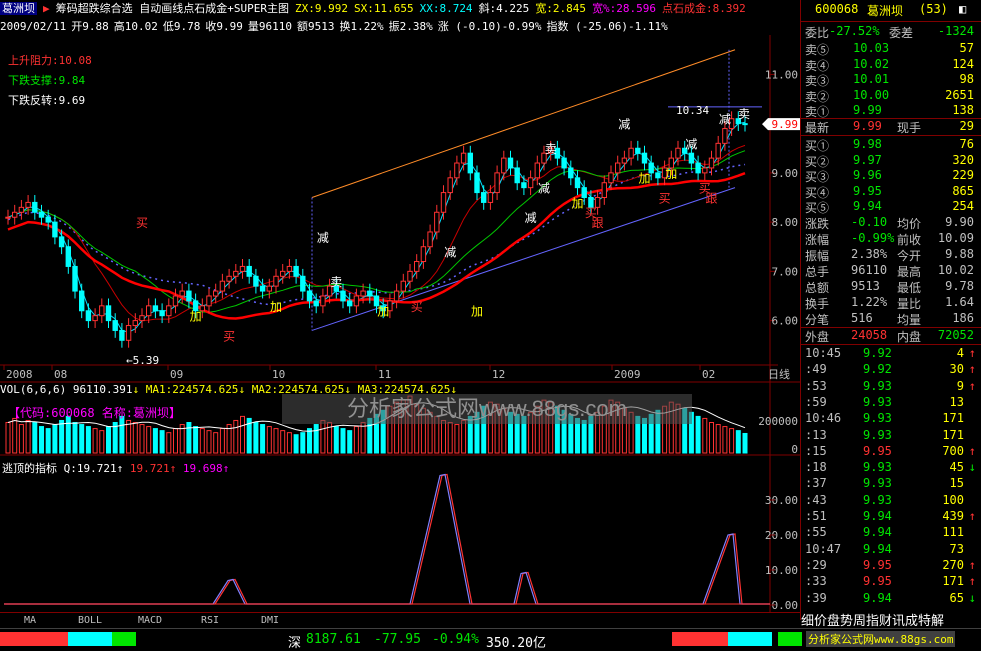  What do you see at coordinates (816, 369) in the screenshot?
I see `tick-time: :49` at bounding box center [816, 369].